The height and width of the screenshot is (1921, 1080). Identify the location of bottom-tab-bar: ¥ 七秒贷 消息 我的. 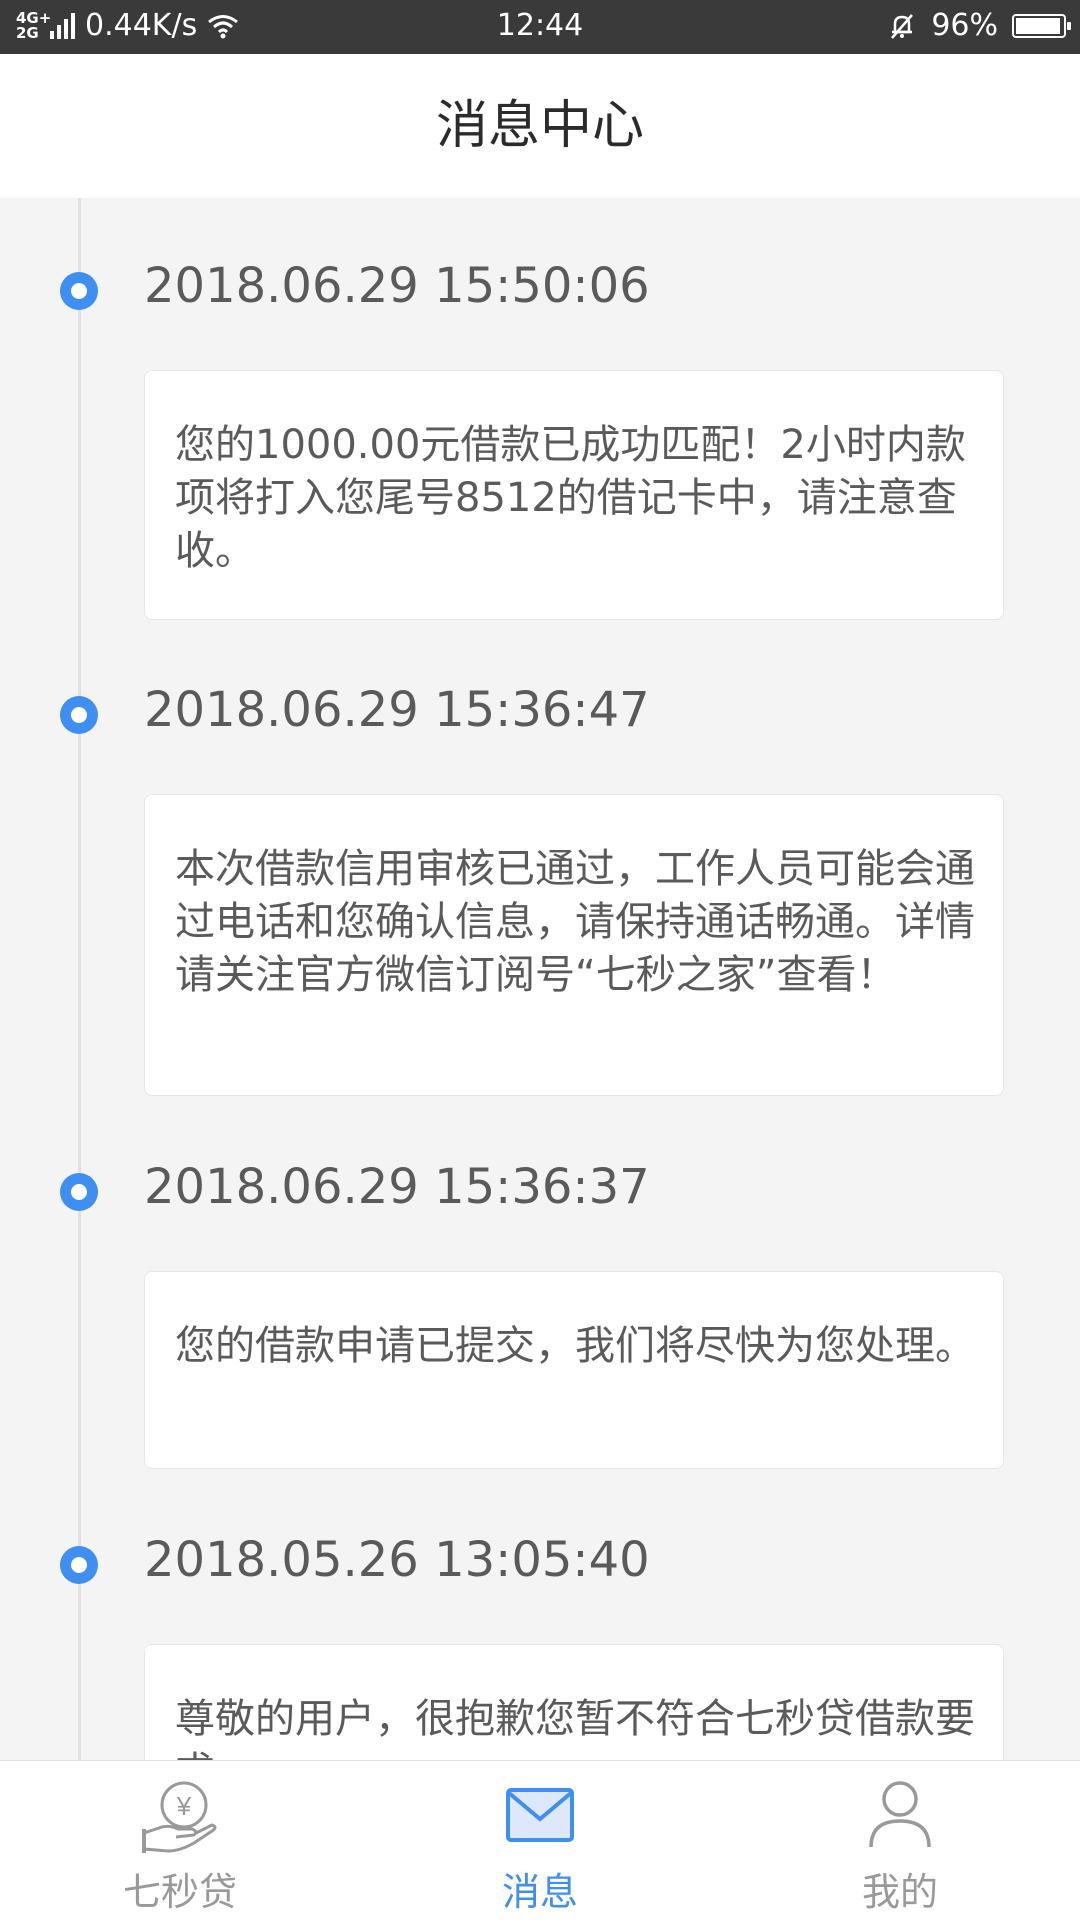
(540, 1840).